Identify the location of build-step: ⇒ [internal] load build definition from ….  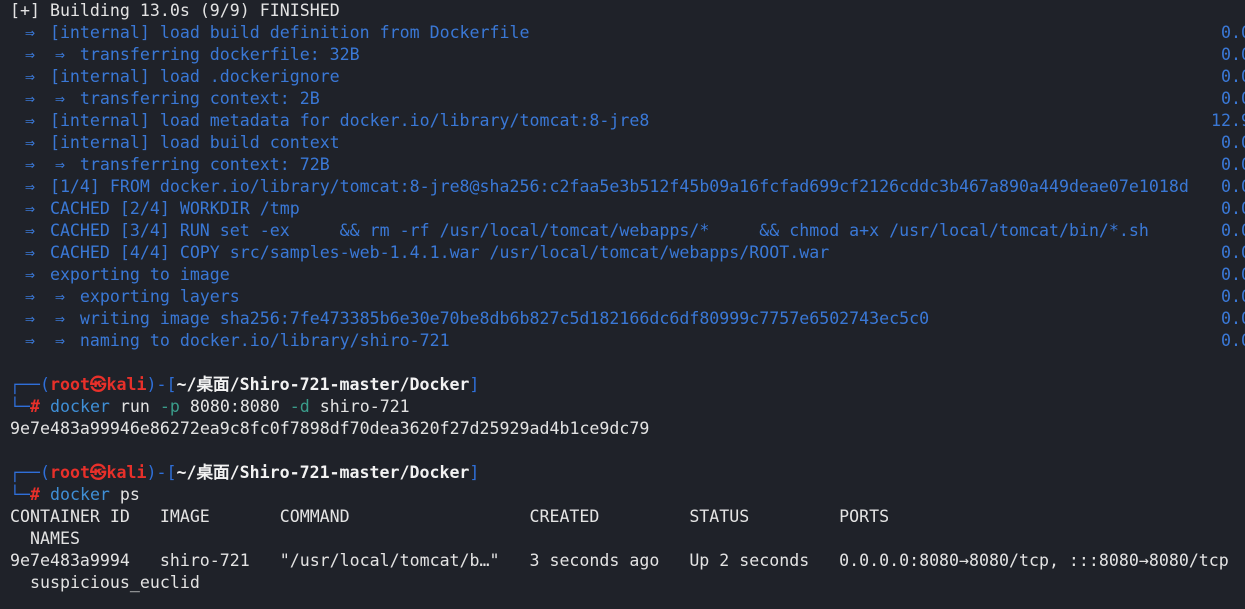
(627, 33).